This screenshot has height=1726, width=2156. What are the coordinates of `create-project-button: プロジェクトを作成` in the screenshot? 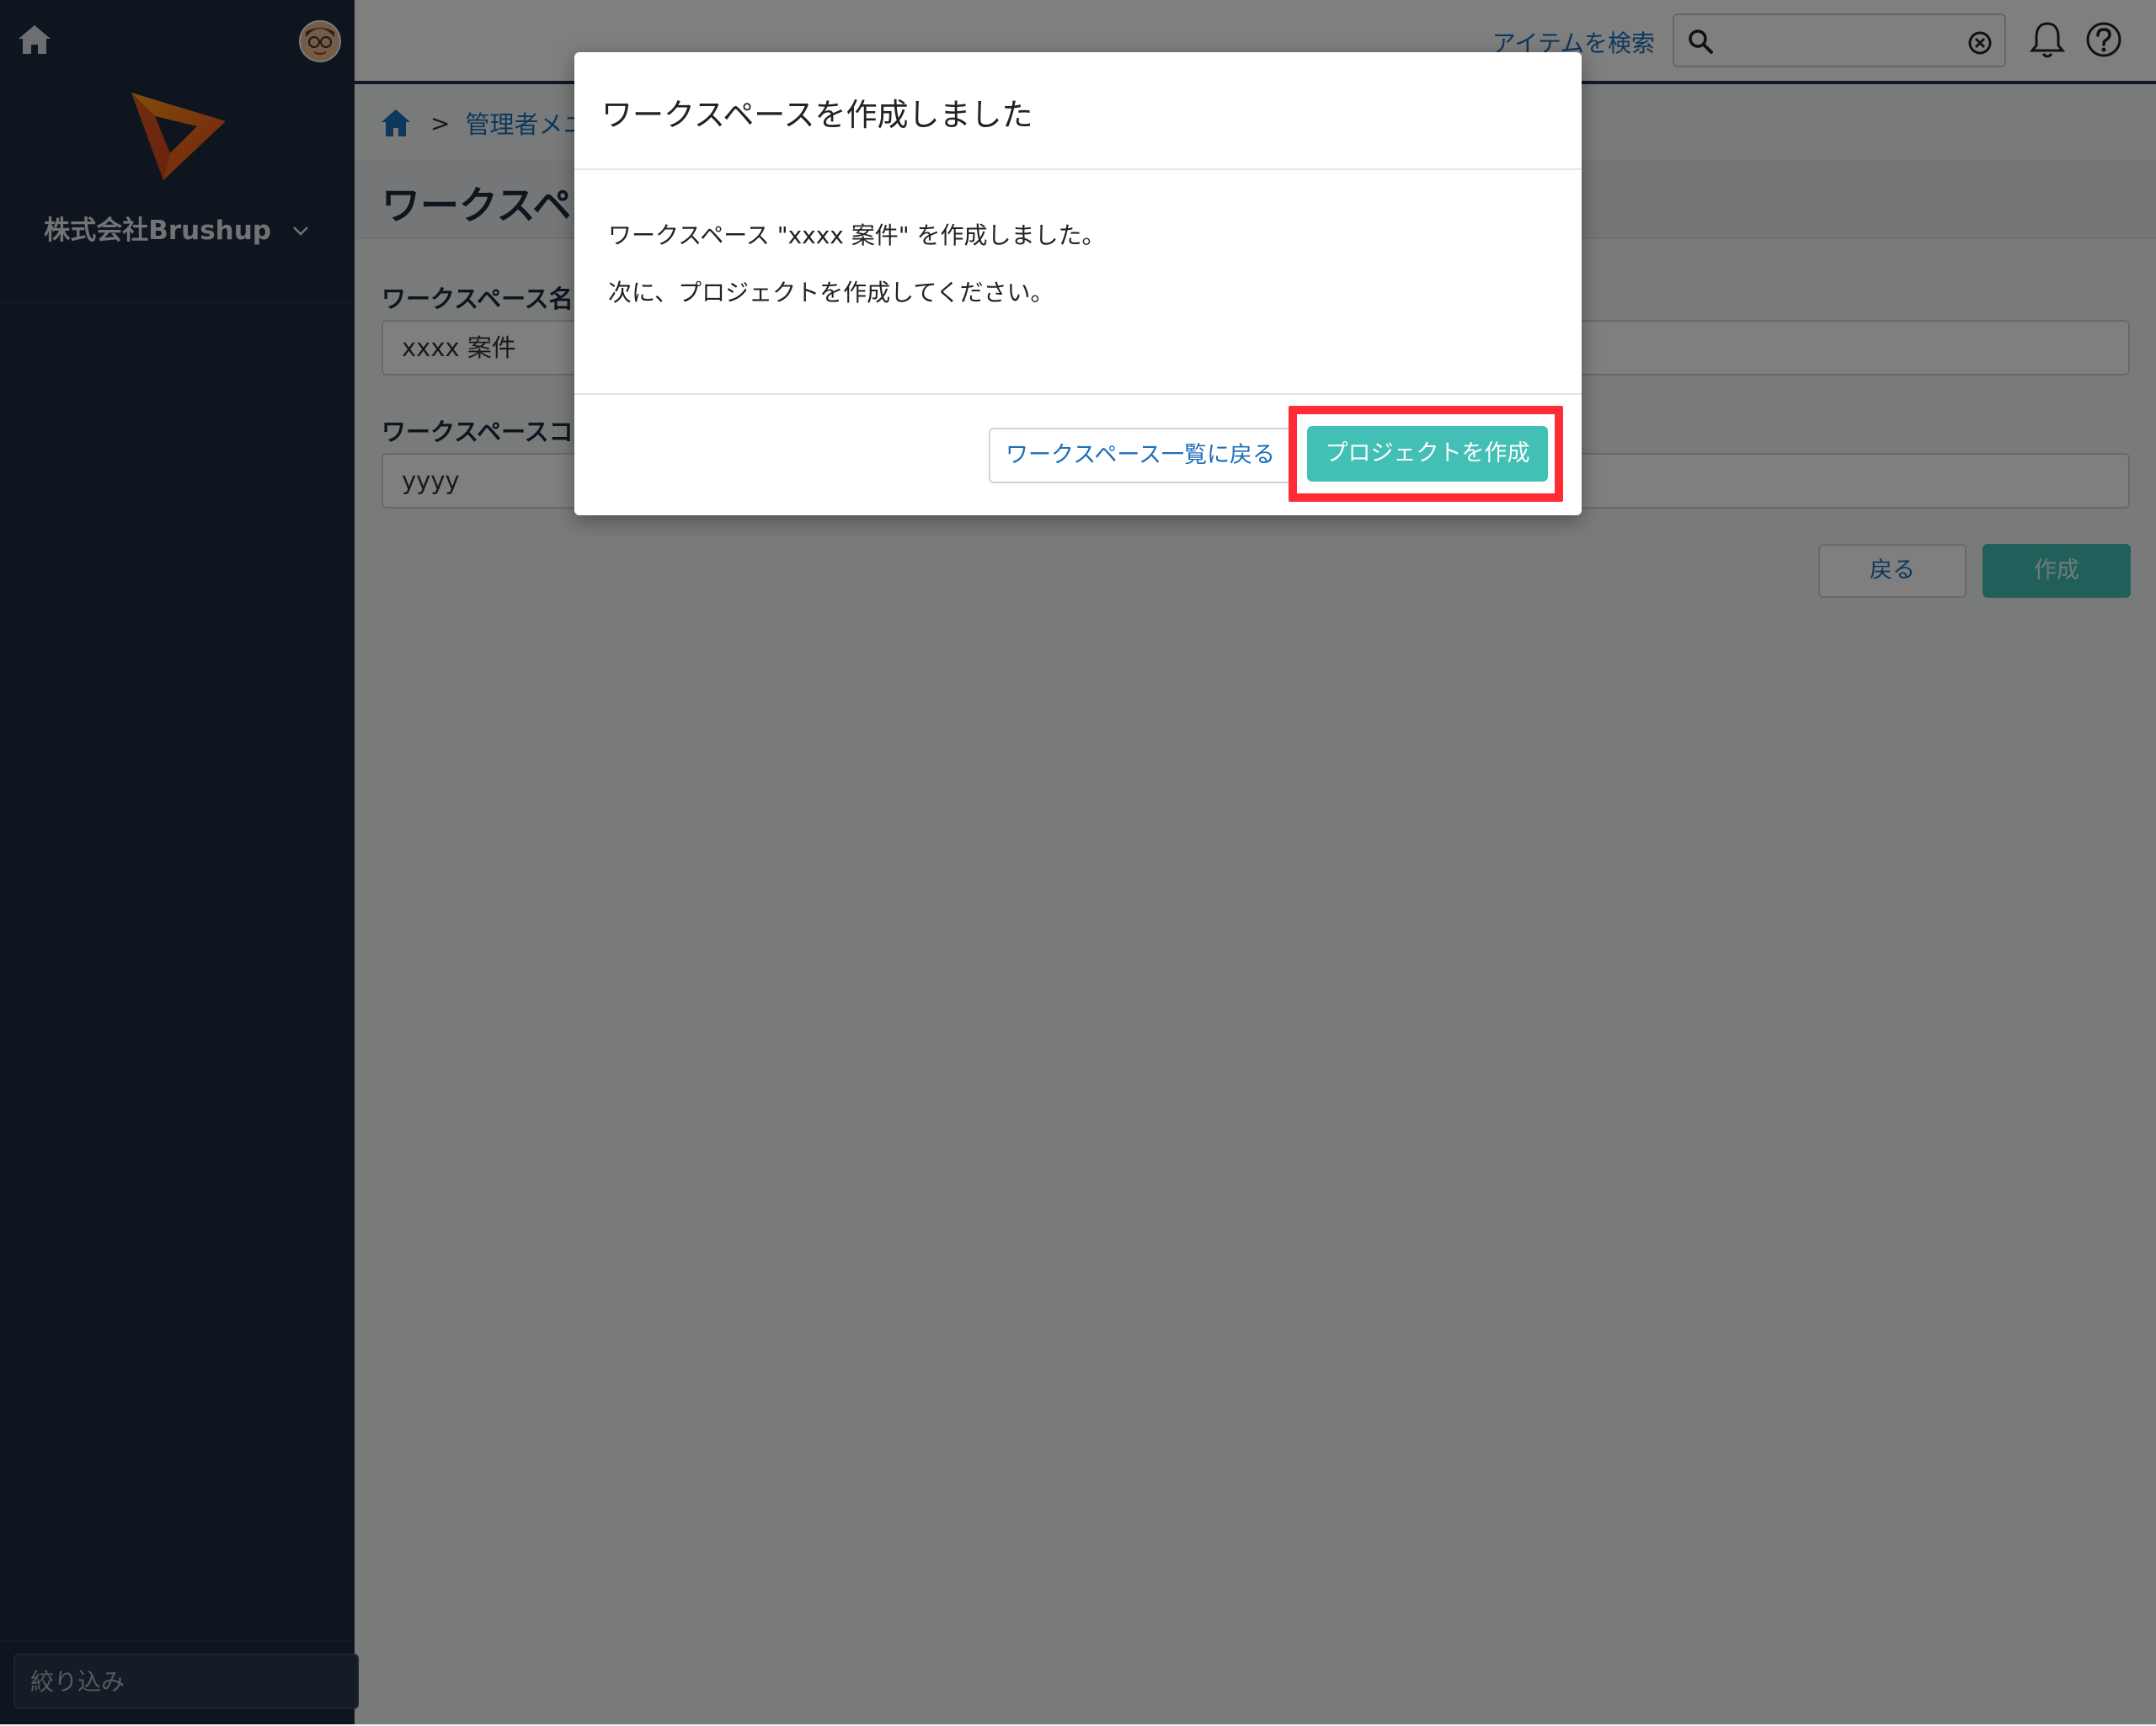 It's located at (1427, 454).